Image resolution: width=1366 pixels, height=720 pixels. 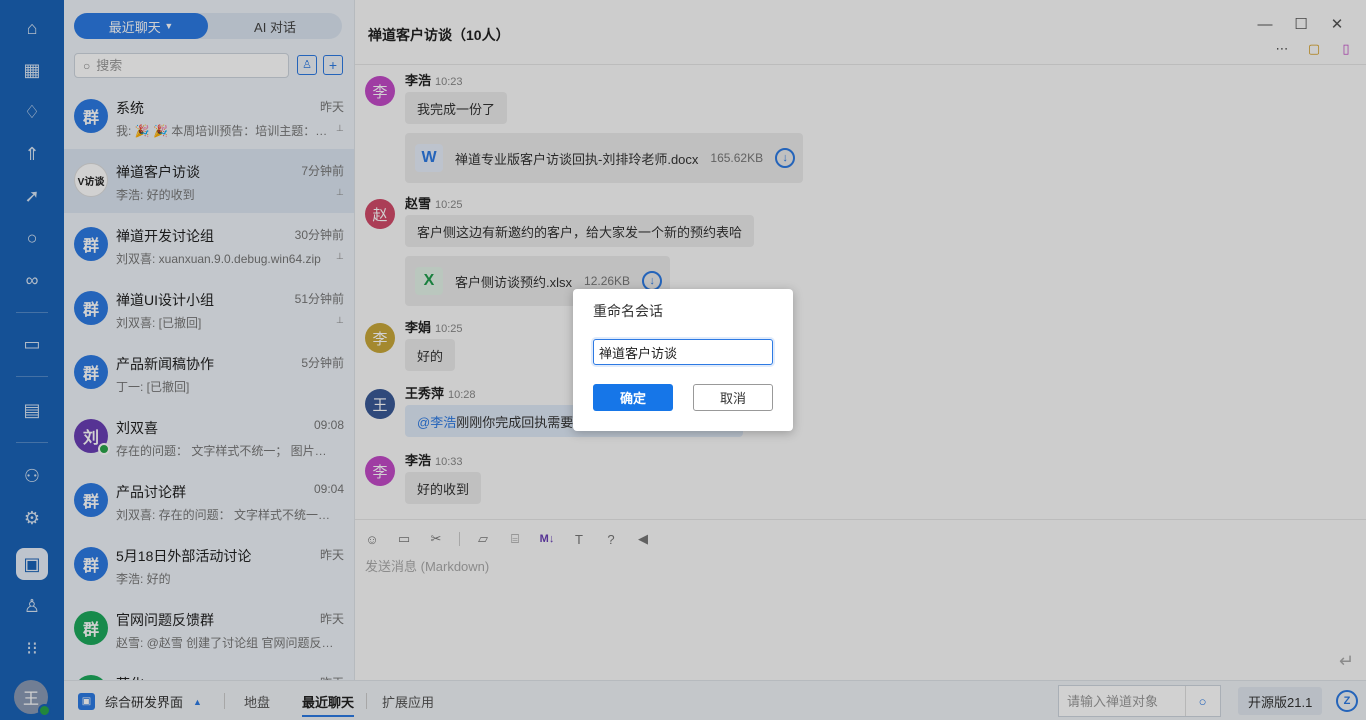 What do you see at coordinates (633, 397) in the screenshot?
I see `confirm-button: 确定` at bounding box center [633, 397].